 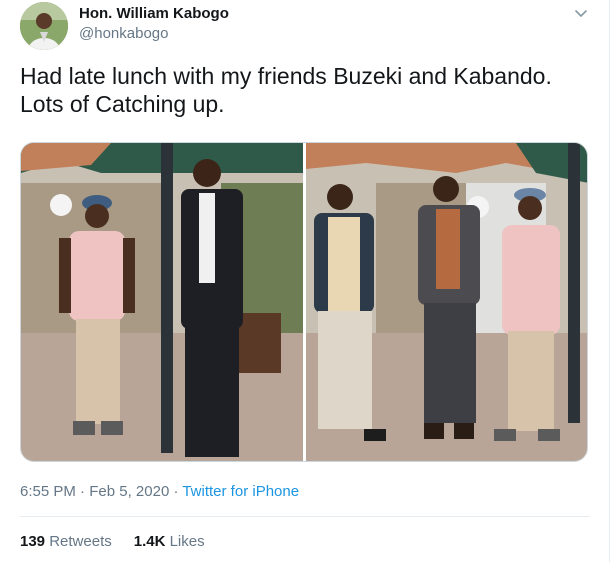 I want to click on author-display-name: Hon. William Kabogo, so click(x=154, y=13).